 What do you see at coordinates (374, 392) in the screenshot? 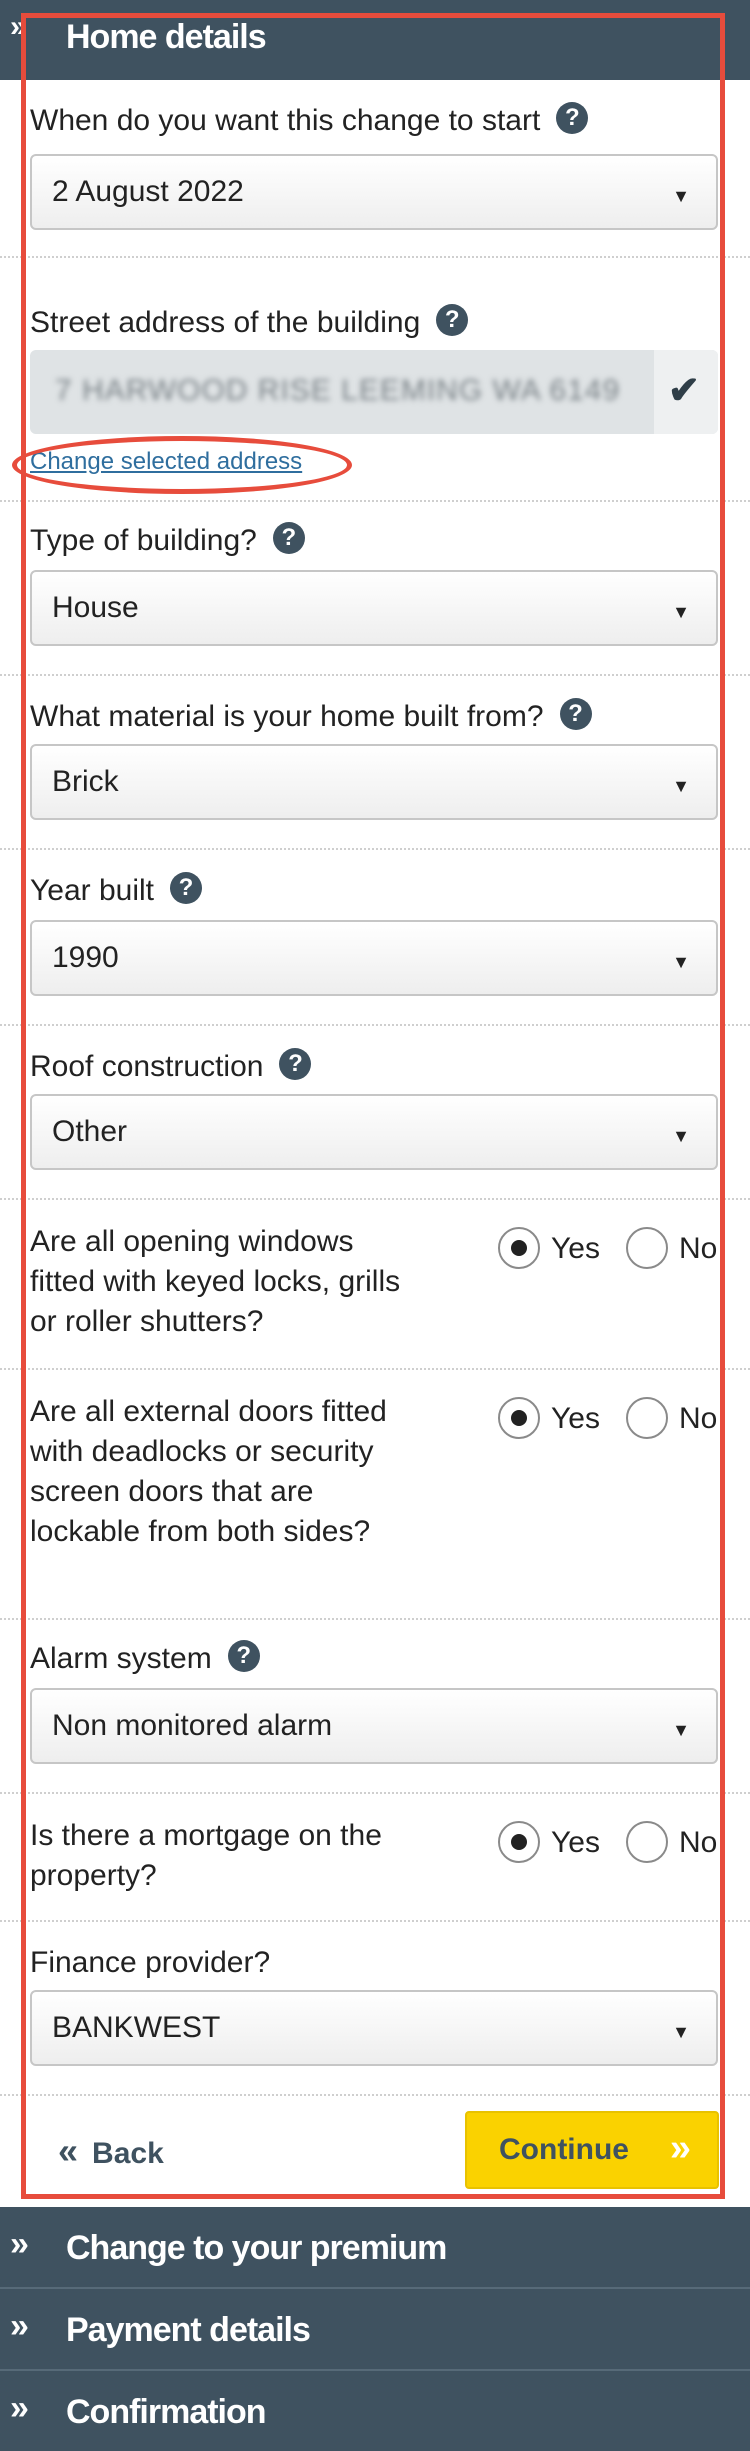
I see `address-field: 7 HARWOOD RISE LEEMING WA 6149 ✔` at bounding box center [374, 392].